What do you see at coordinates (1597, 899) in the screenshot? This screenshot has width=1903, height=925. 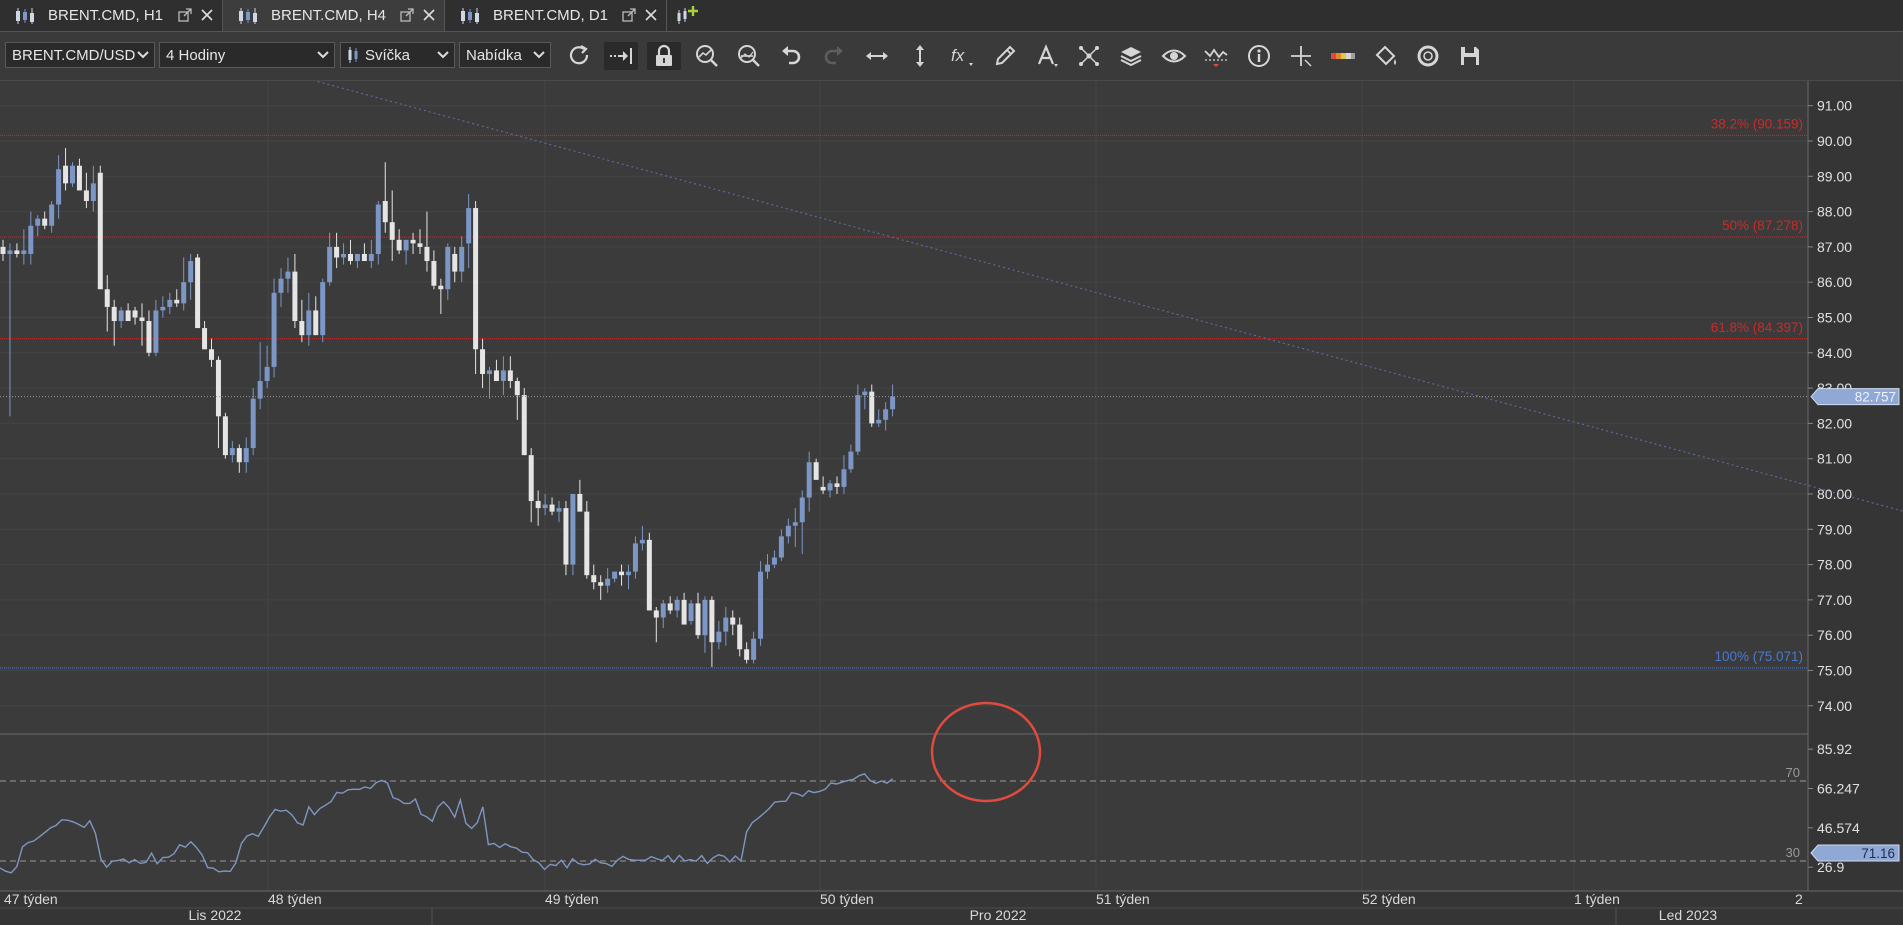 I see `week-label: 1 týden` at bounding box center [1597, 899].